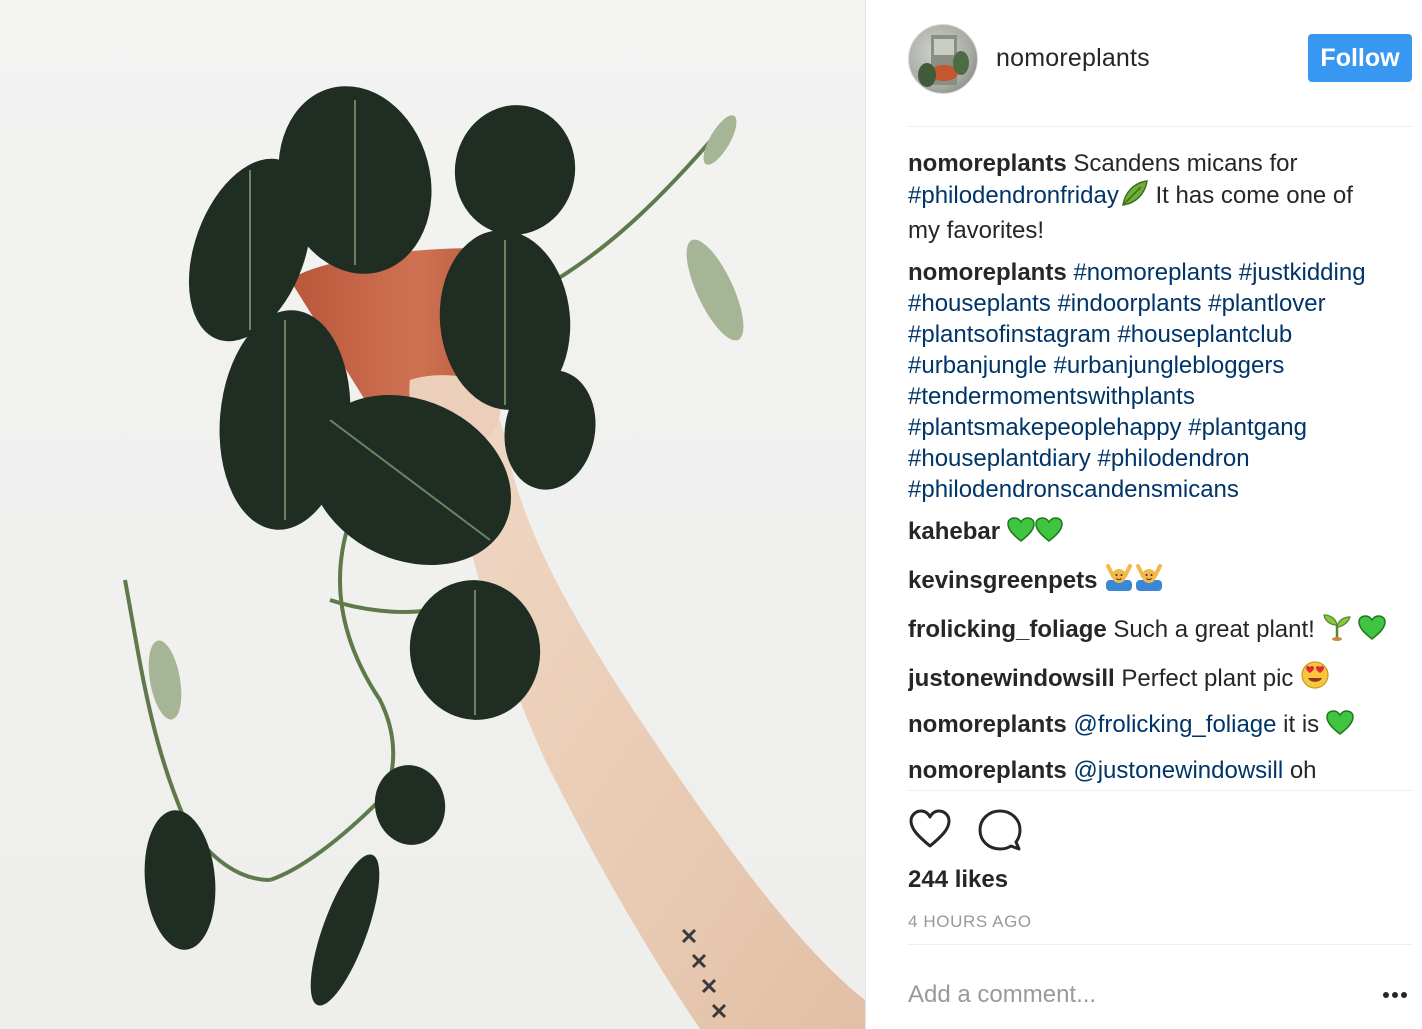  Describe the element at coordinates (1300, 770) in the screenshot. I see `comment-text: oh` at that location.